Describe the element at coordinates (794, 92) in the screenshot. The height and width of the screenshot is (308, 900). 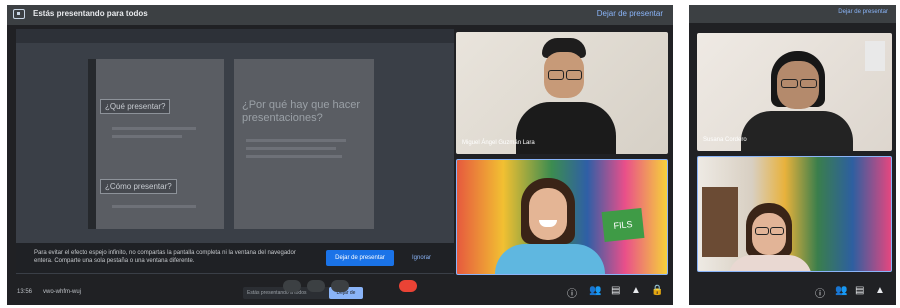
I see `participant-tile: Susana Cordero` at that location.